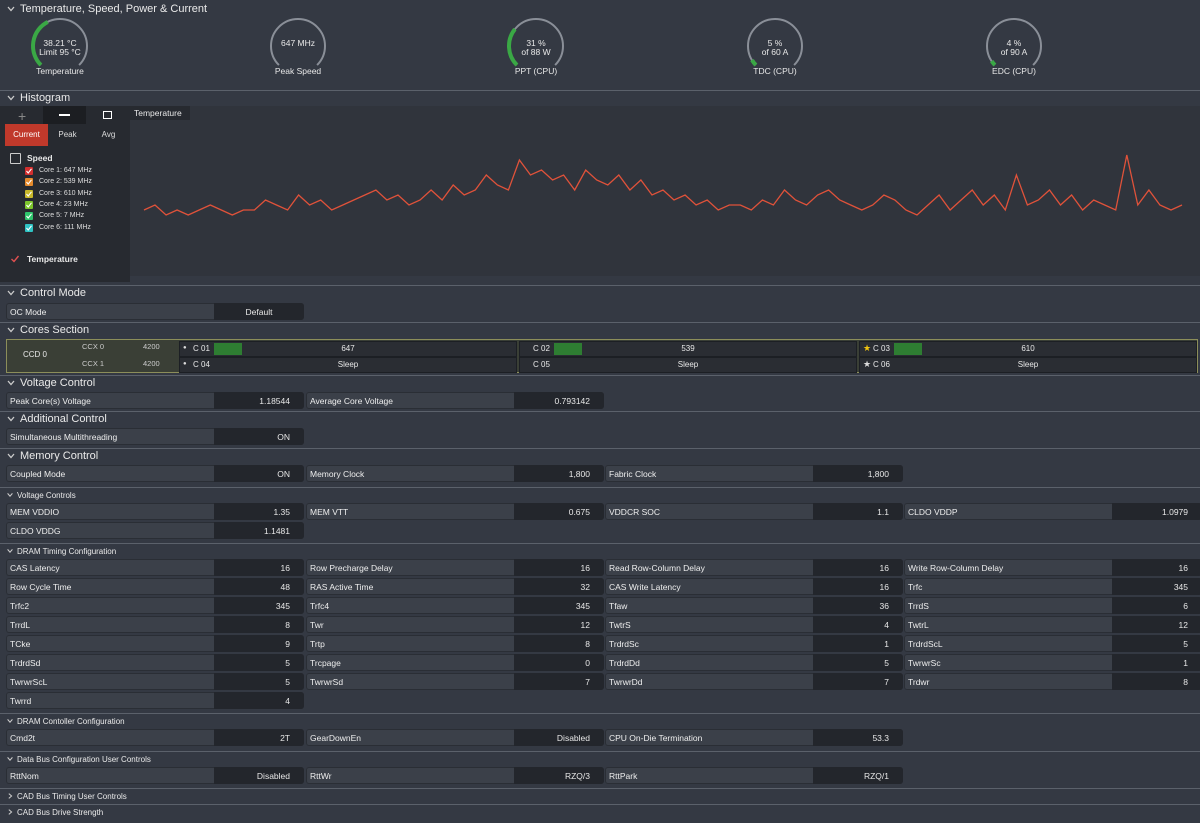 This screenshot has height=823, width=1200. What do you see at coordinates (600, 330) in the screenshot?
I see `section-header-cores: Cores Section` at bounding box center [600, 330].